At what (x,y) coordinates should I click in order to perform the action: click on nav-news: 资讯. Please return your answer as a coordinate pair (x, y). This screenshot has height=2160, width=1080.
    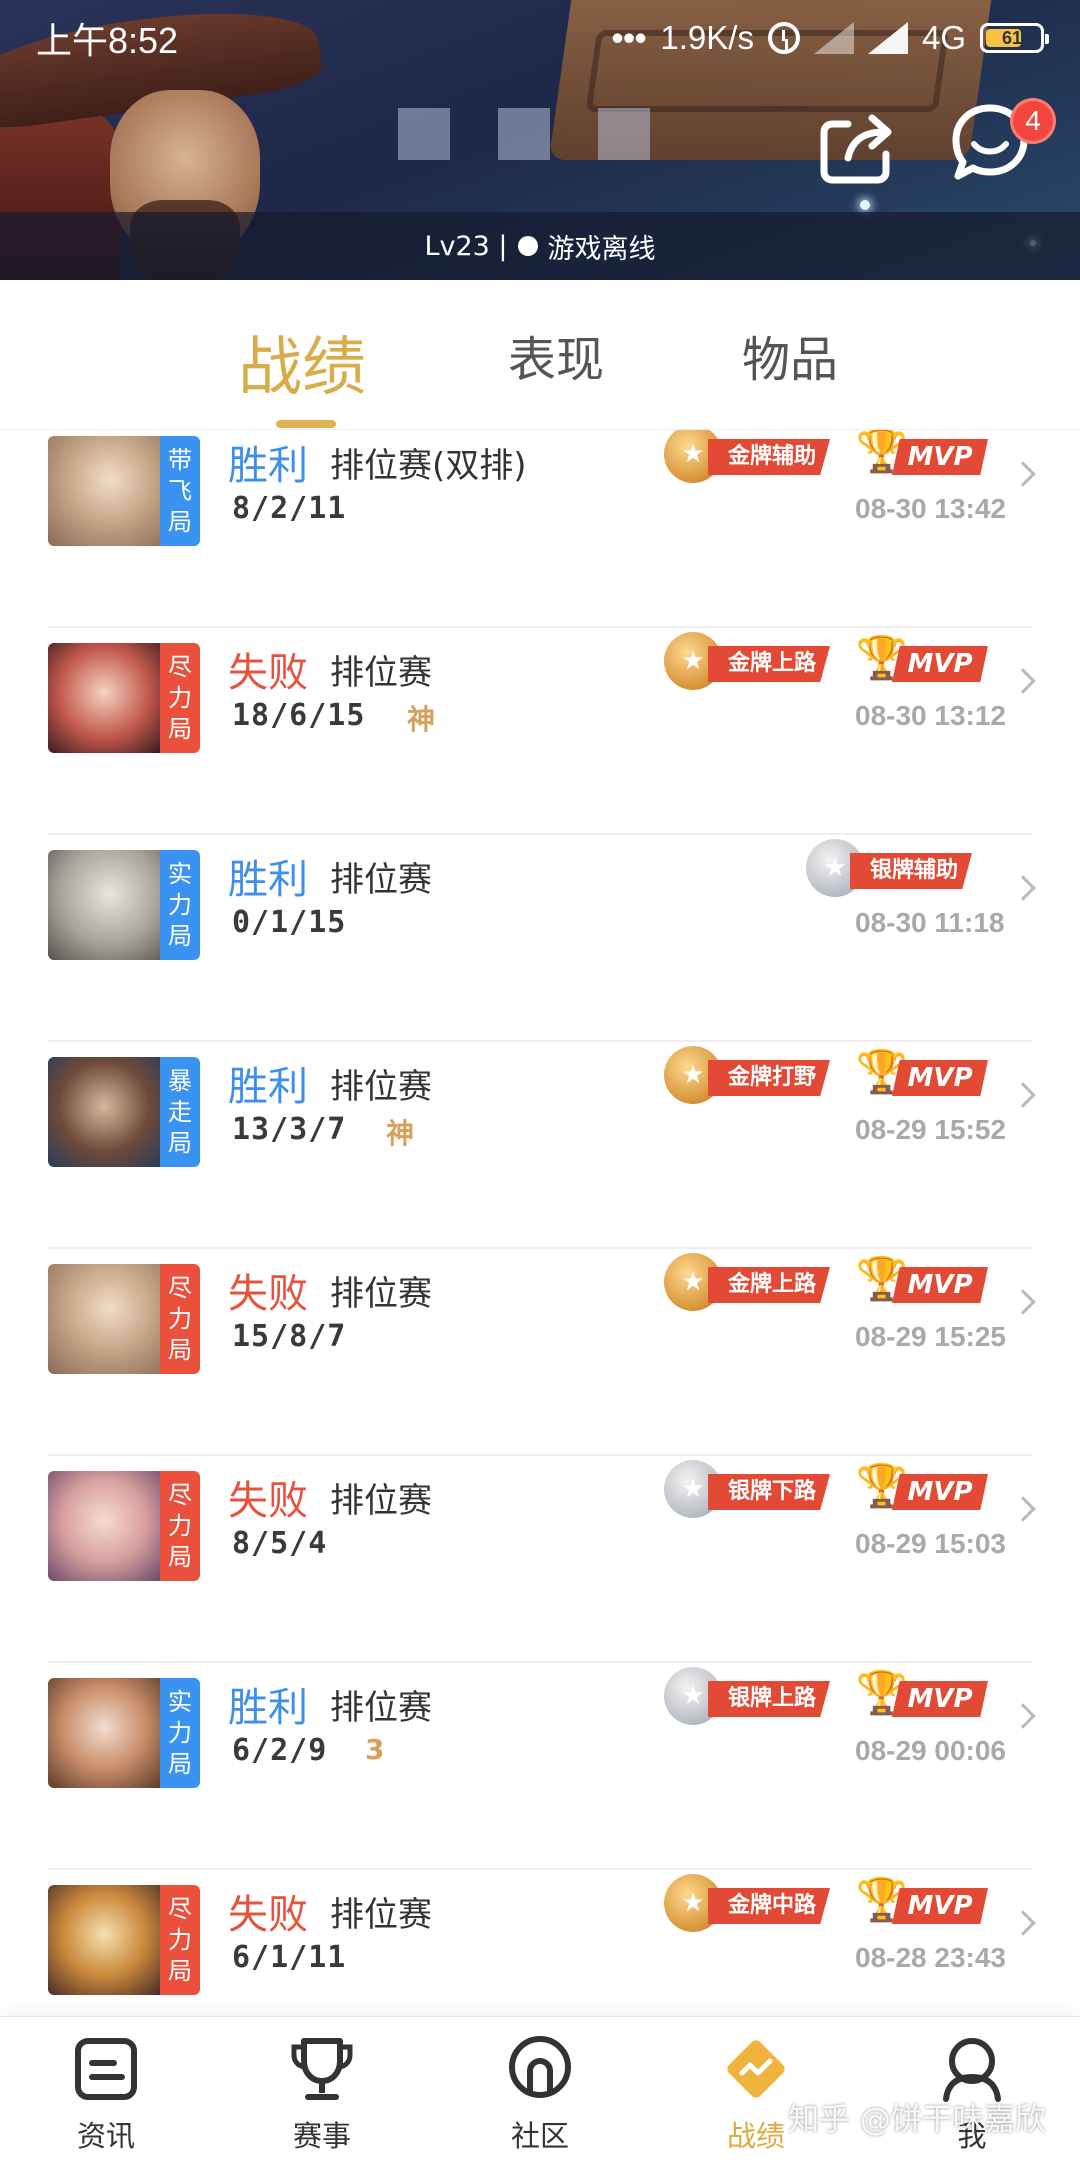
    Looking at the image, I should click on (106, 2088).